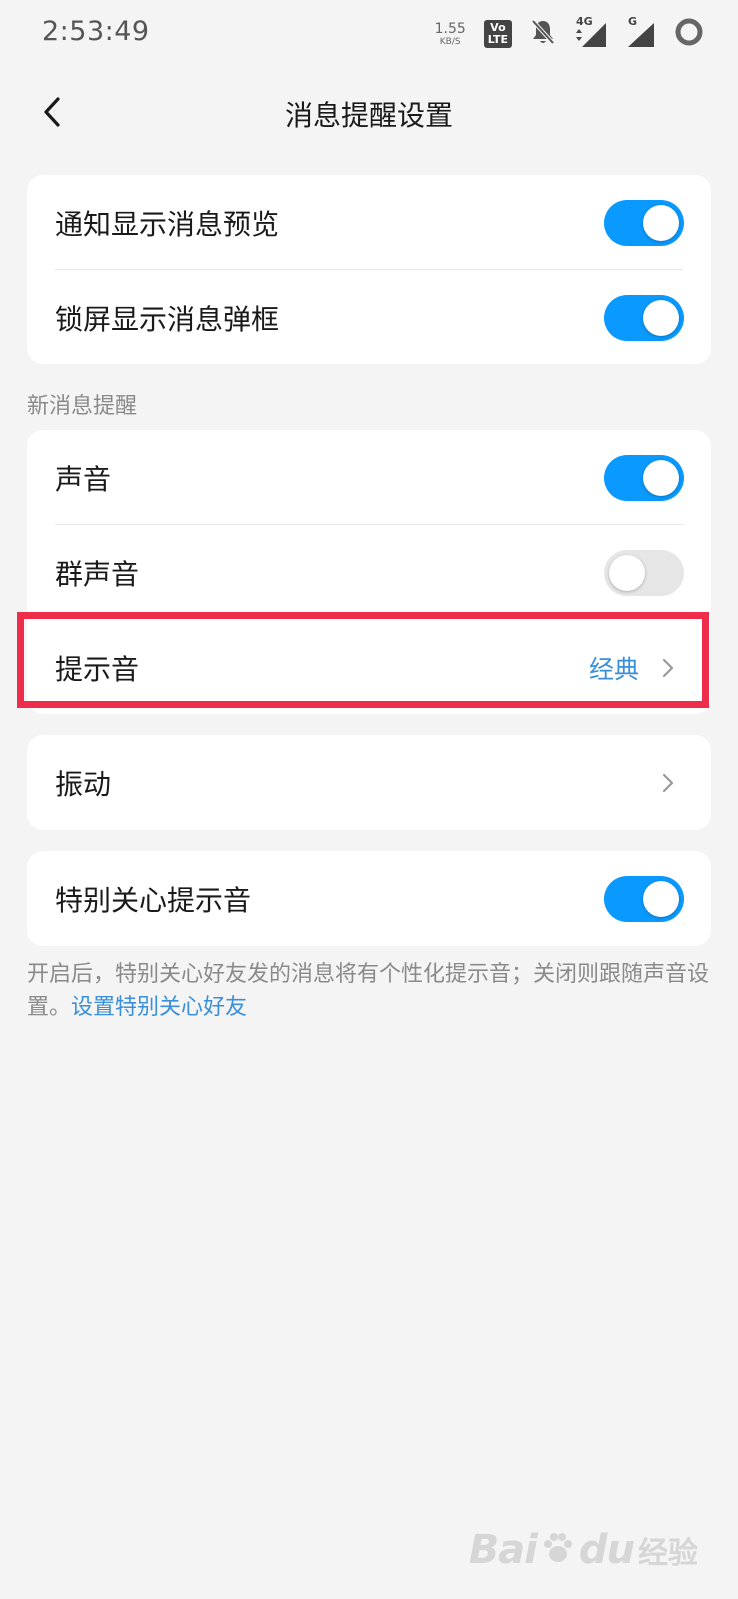  Describe the element at coordinates (558, 1550) in the screenshot. I see `paw-icon` at that location.